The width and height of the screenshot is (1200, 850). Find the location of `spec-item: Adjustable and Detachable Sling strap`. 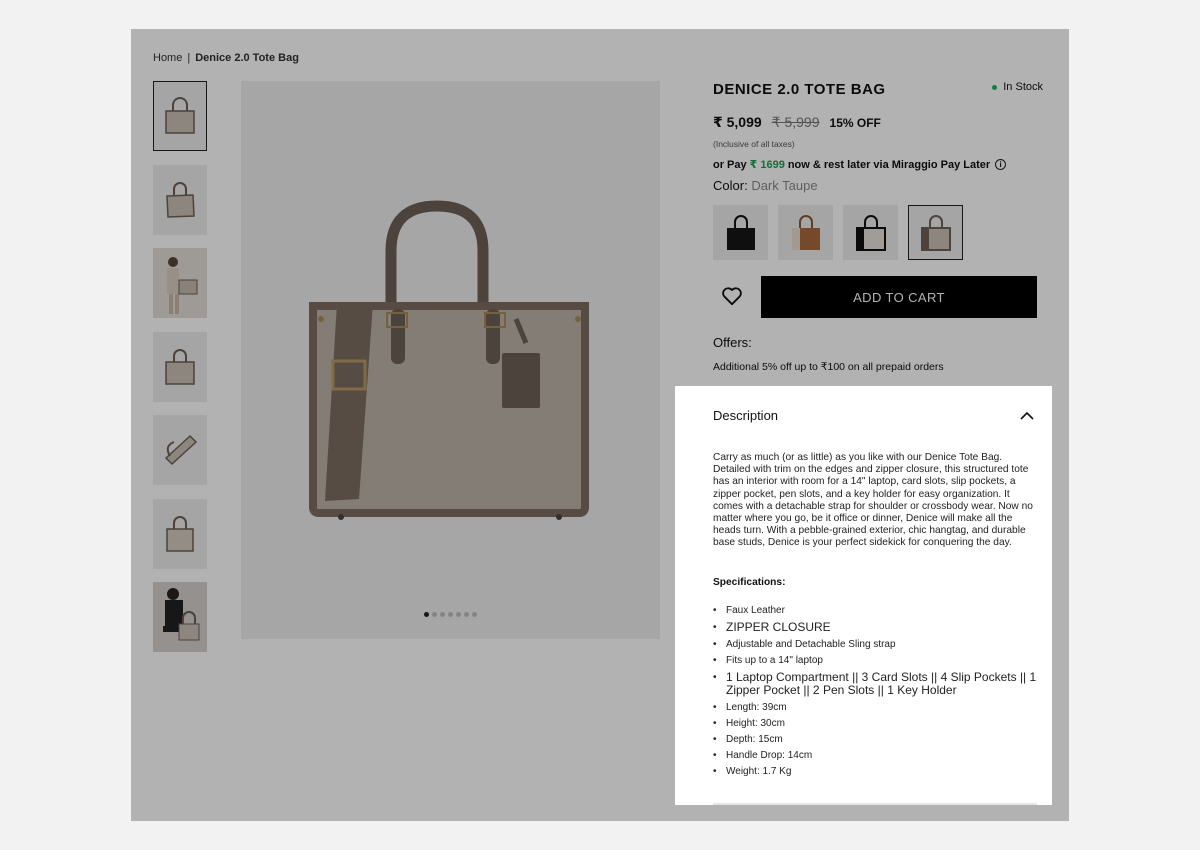

spec-item: Adjustable and Detachable Sling strap is located at coordinates (878, 645).